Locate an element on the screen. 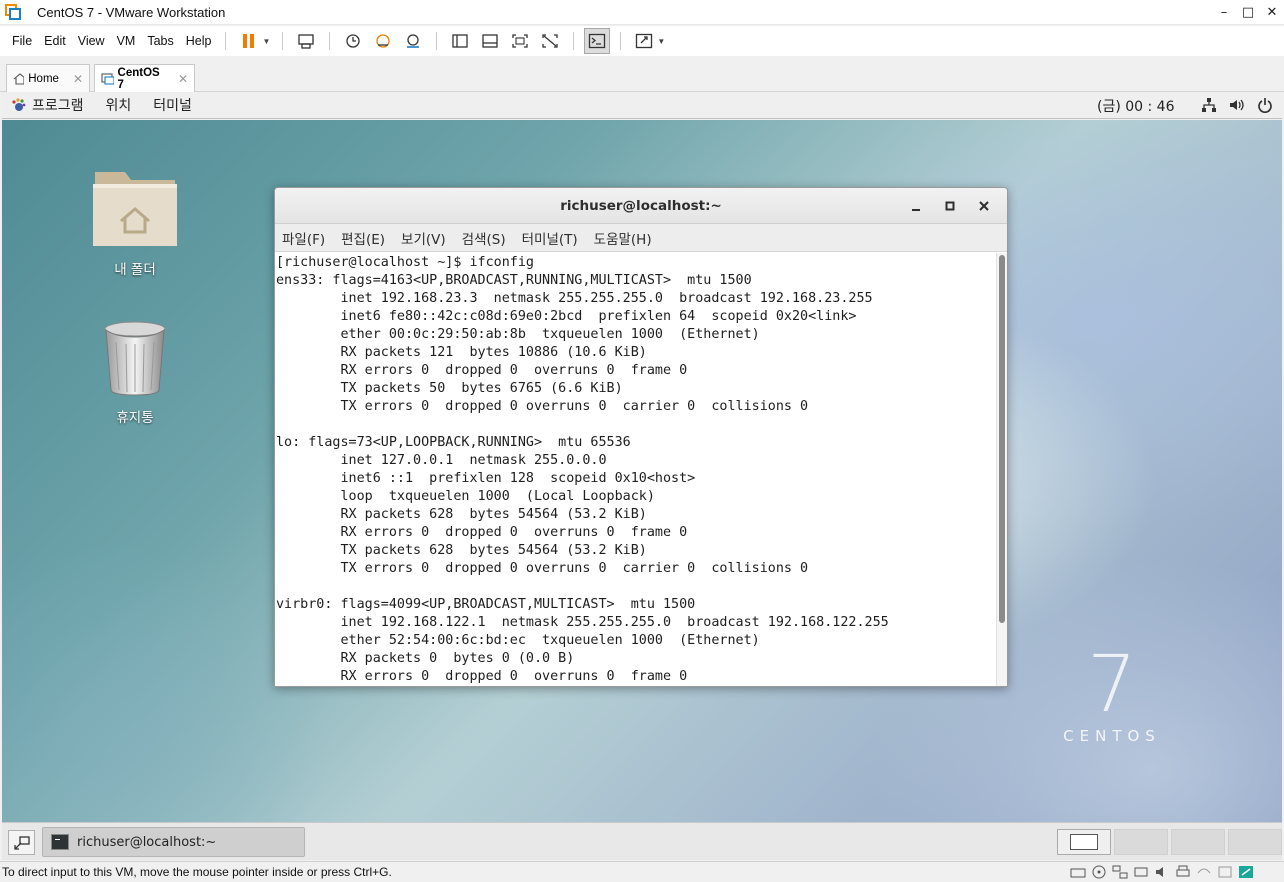 This screenshot has height=882, width=1284. terminal-maximize-button is located at coordinates (950, 206).